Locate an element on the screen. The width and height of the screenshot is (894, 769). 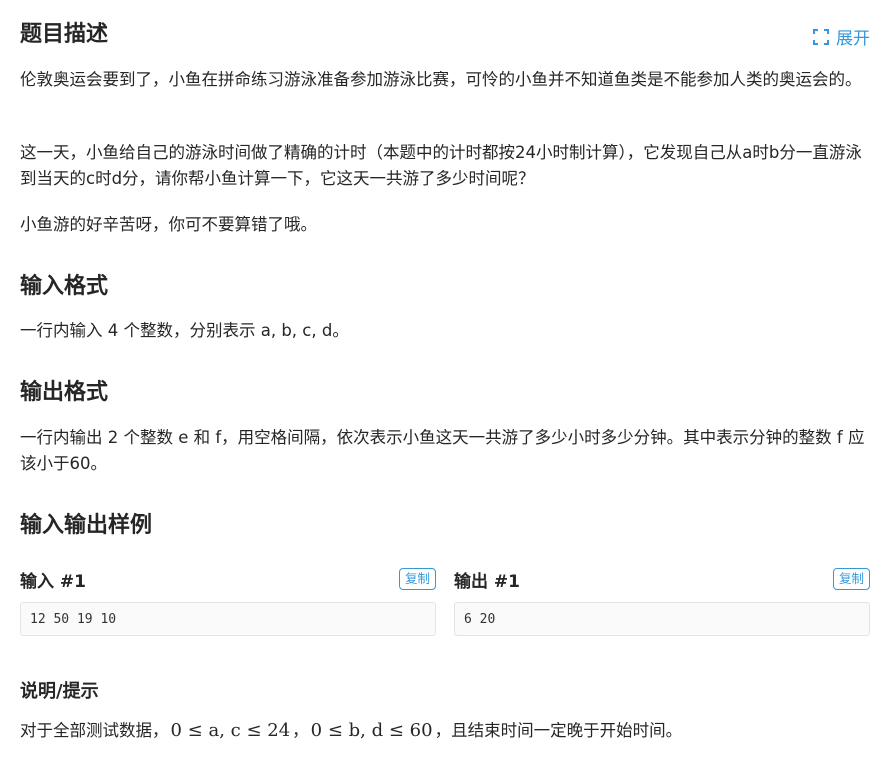
samples-title: 输入输出样例 is located at coordinates (86, 525).